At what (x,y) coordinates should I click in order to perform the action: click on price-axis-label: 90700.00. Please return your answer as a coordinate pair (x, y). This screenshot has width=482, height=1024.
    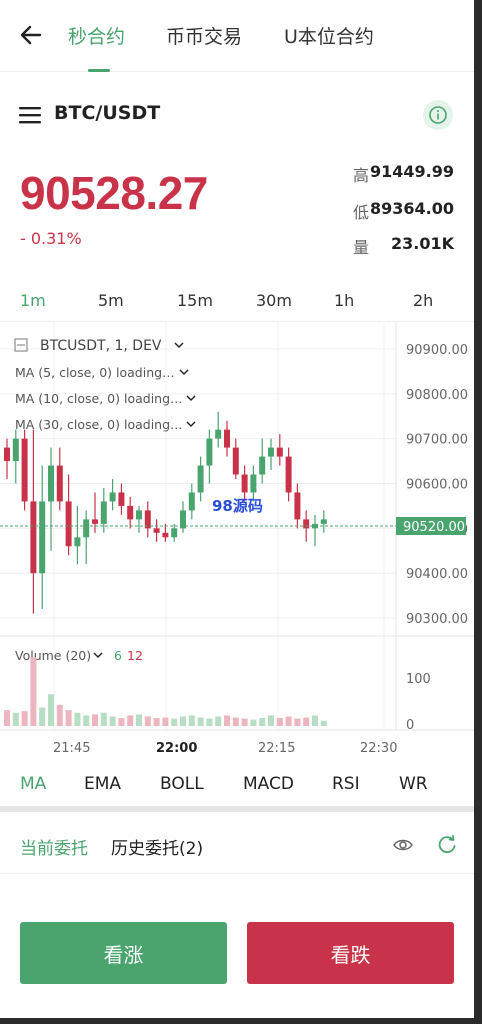
    Looking at the image, I should click on (437, 440).